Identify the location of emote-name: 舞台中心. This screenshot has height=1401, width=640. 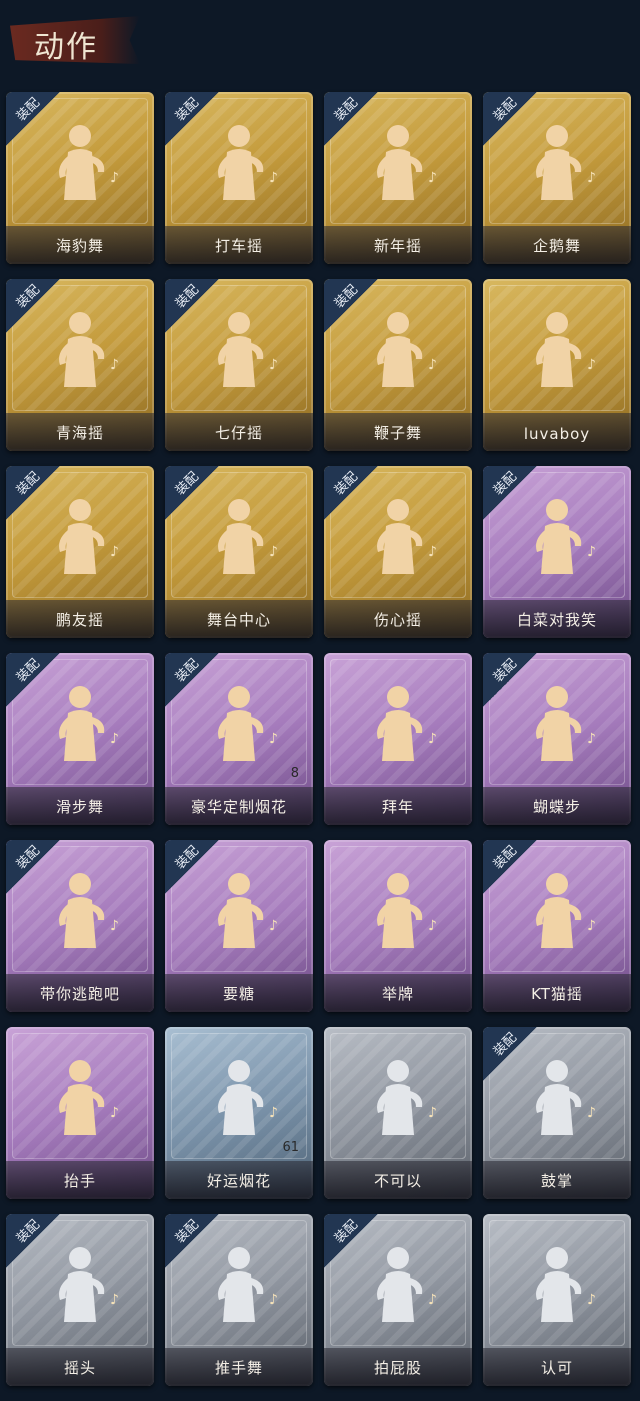
(238, 620).